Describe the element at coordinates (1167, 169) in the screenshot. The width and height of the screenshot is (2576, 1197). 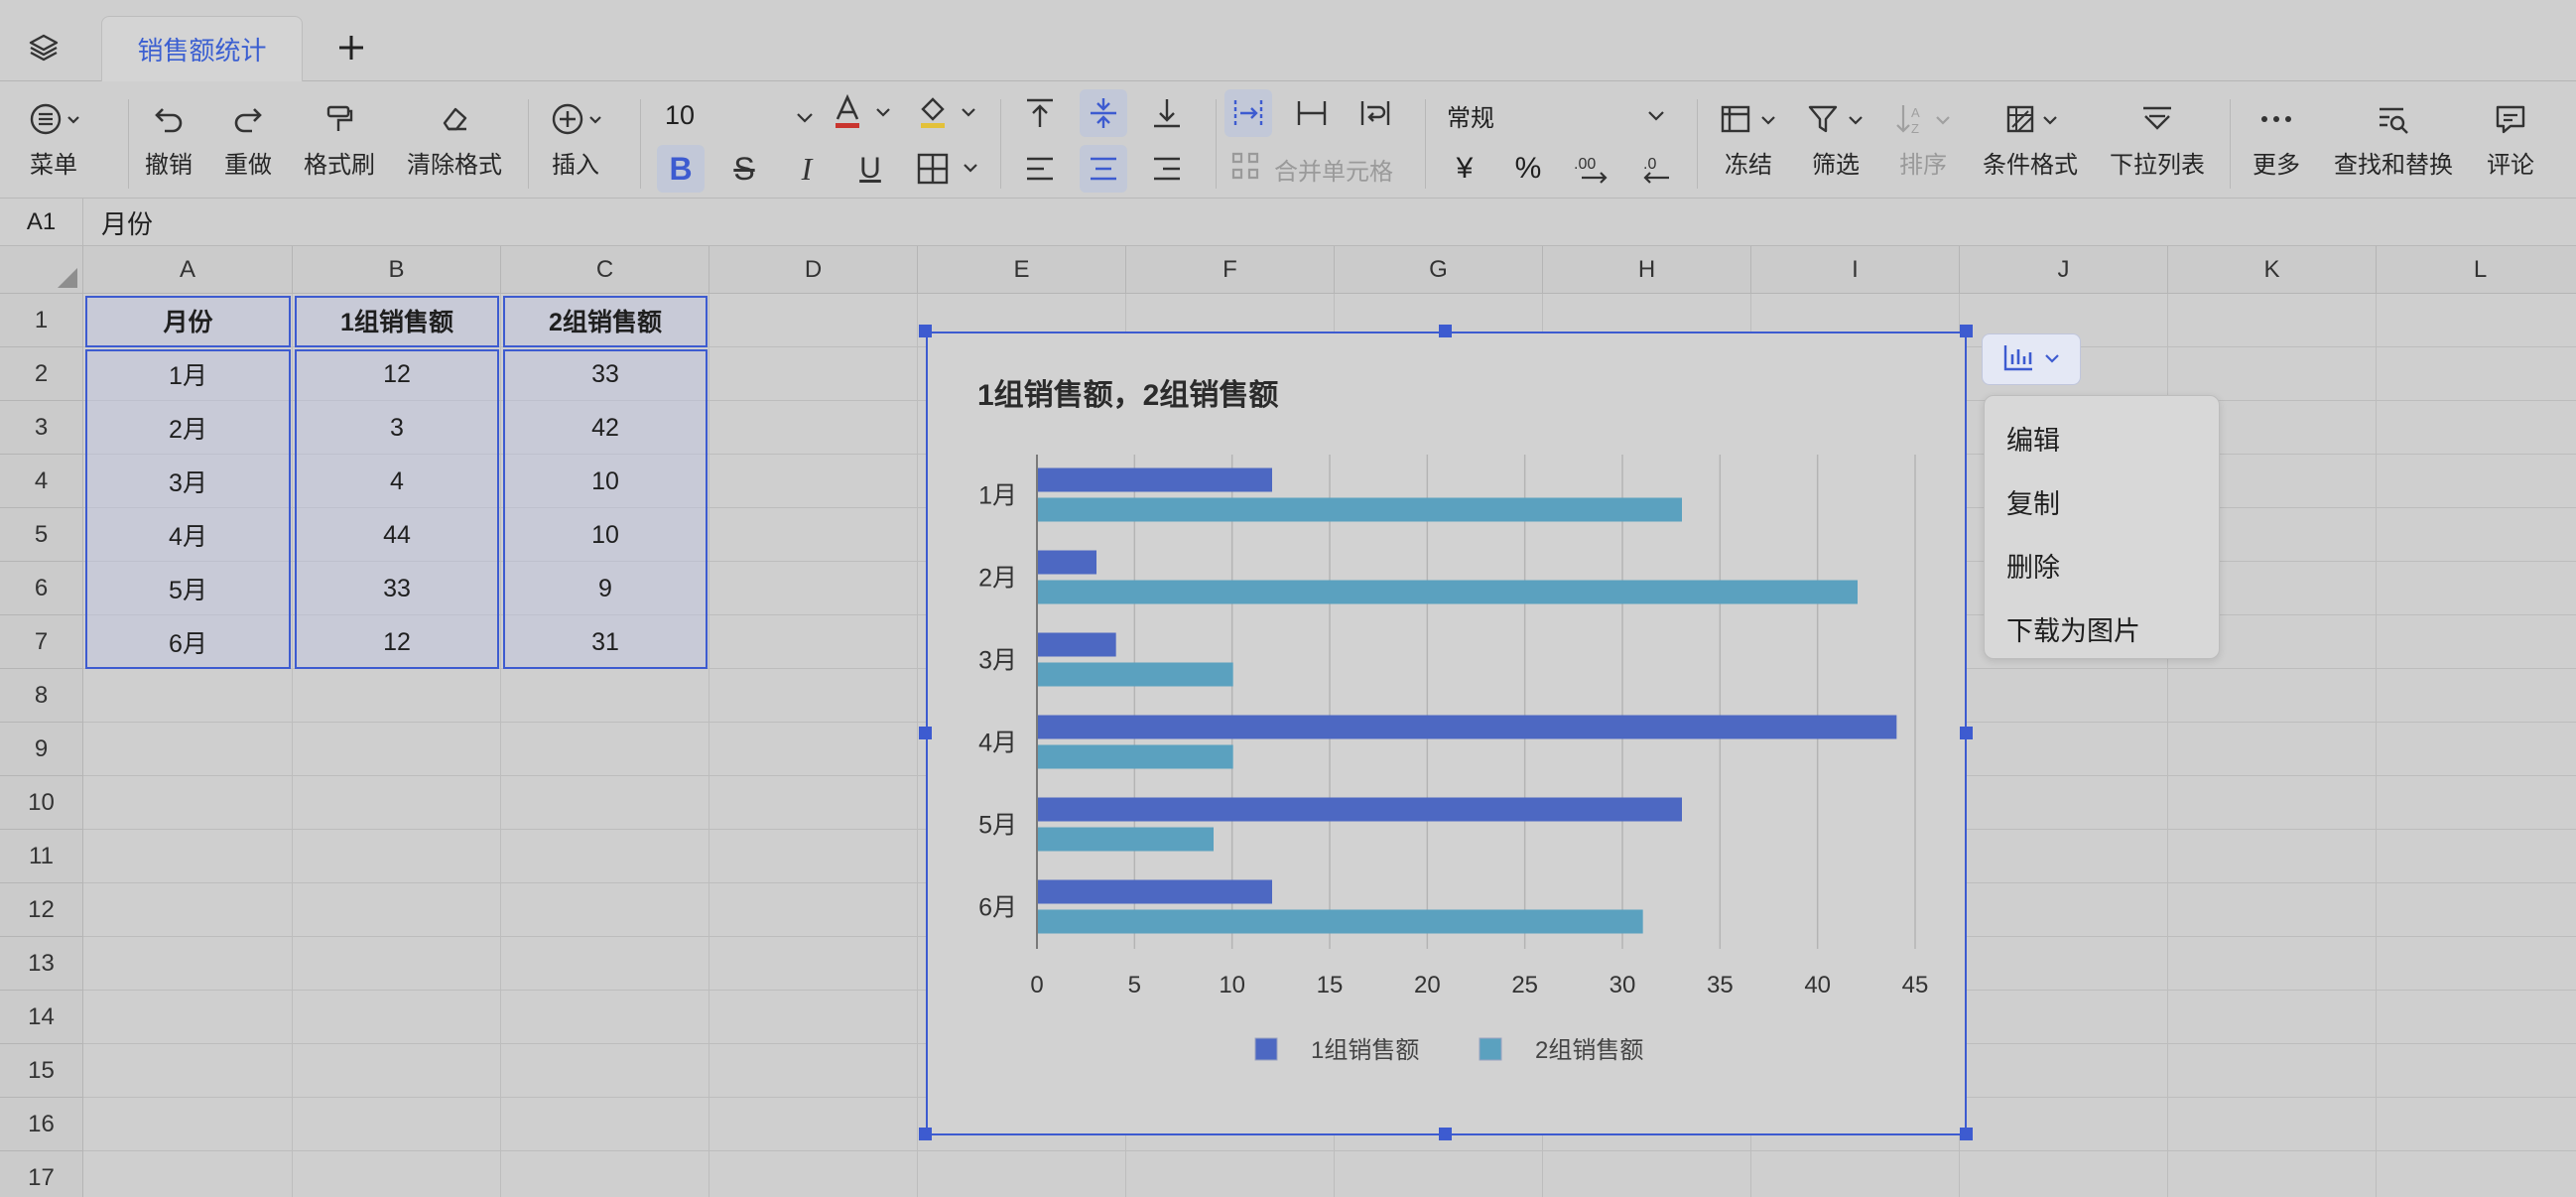
I see `align-right-button` at that location.